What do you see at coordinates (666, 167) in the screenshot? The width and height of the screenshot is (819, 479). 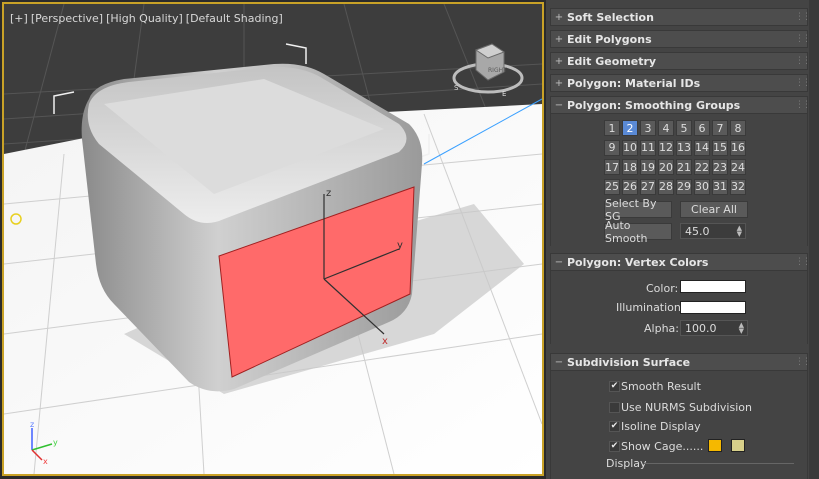 I see `smoothing-group-button: 20` at bounding box center [666, 167].